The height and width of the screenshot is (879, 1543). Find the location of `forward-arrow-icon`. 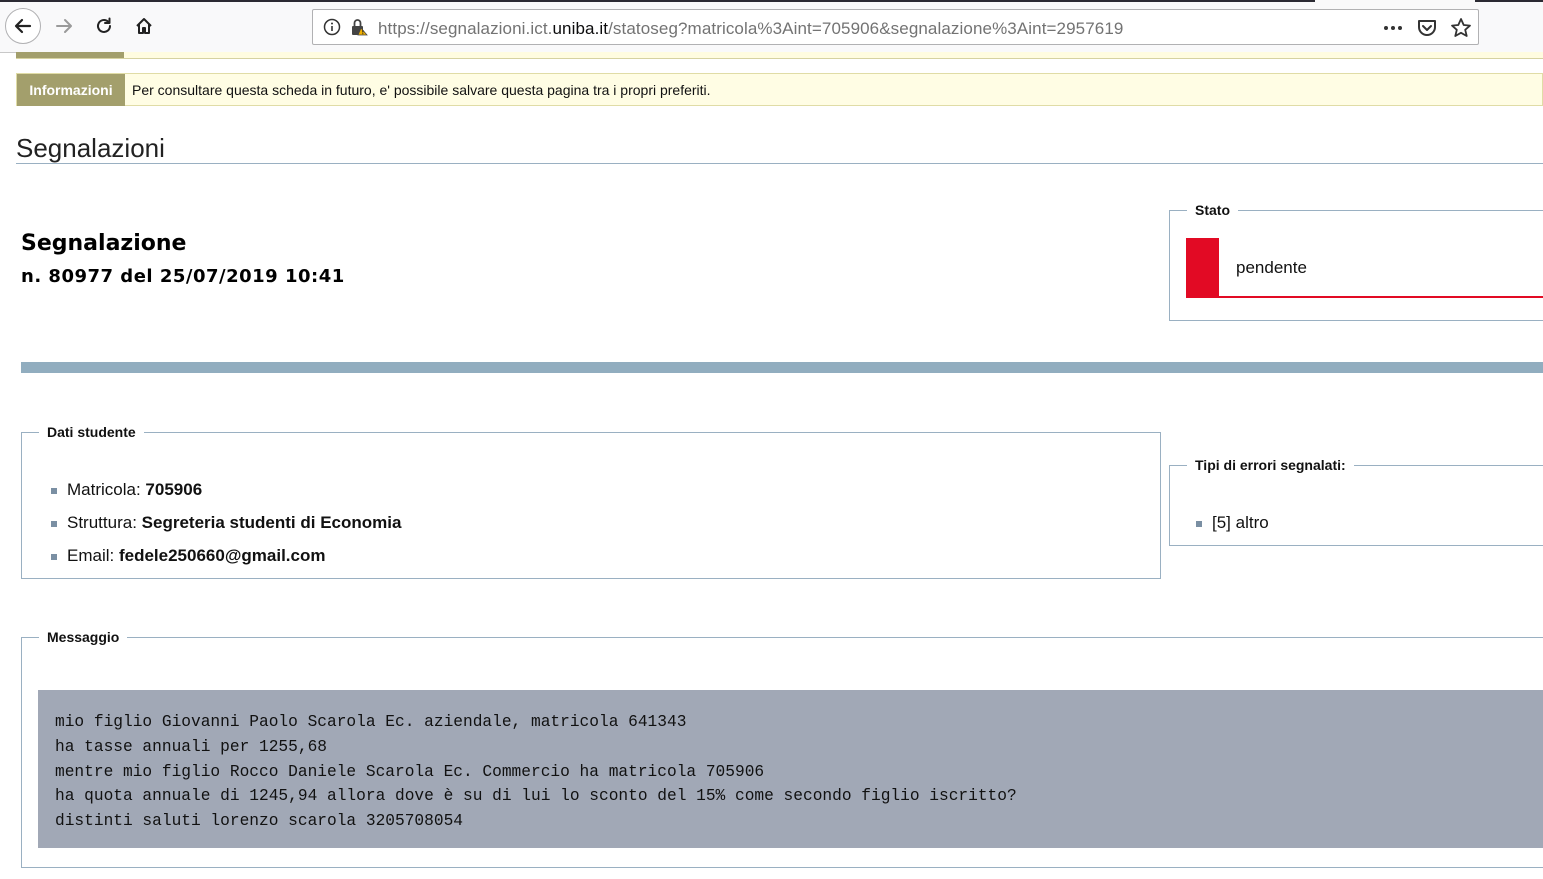

forward-arrow-icon is located at coordinates (64, 26).